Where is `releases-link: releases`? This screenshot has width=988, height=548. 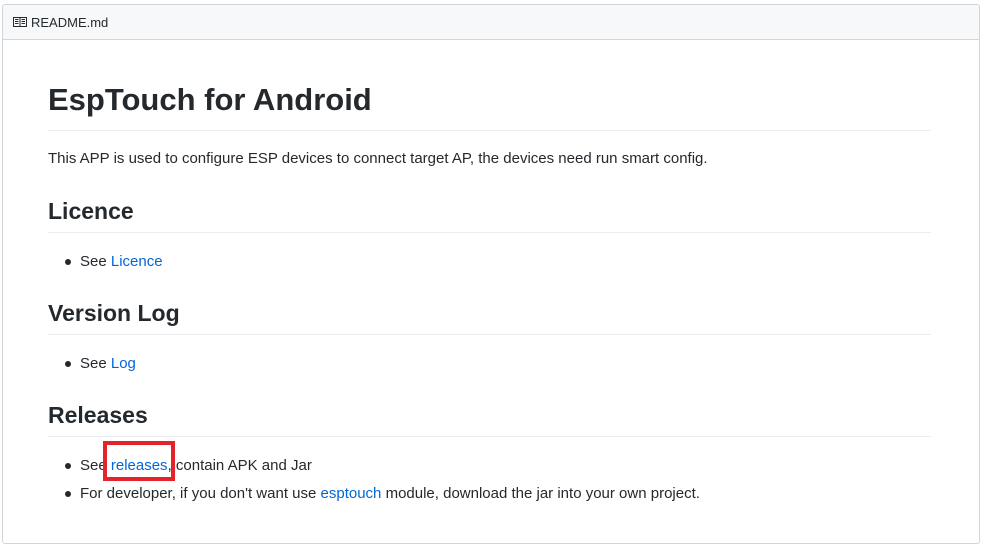 releases-link: releases is located at coordinates (139, 465).